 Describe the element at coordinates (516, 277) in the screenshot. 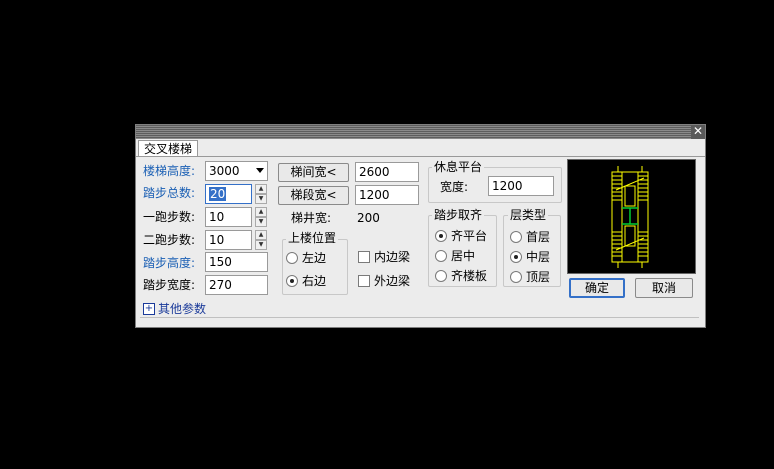

I see `floor-top-radio` at that location.